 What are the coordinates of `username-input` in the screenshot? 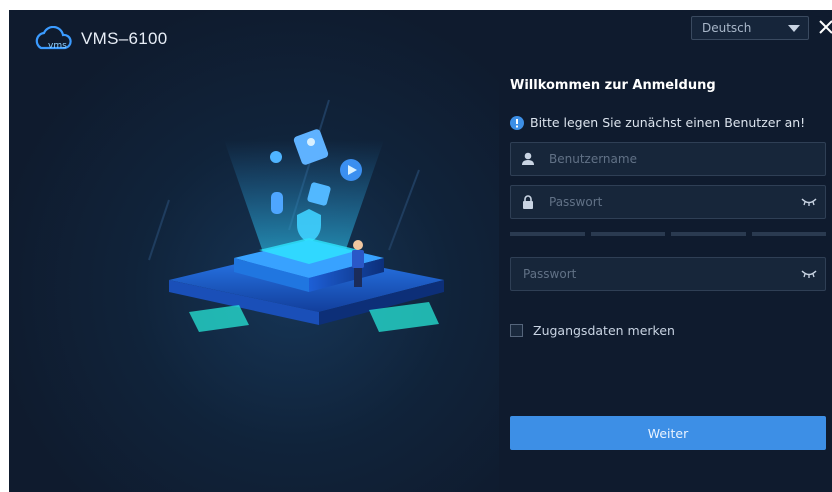 It's located at (664, 159).